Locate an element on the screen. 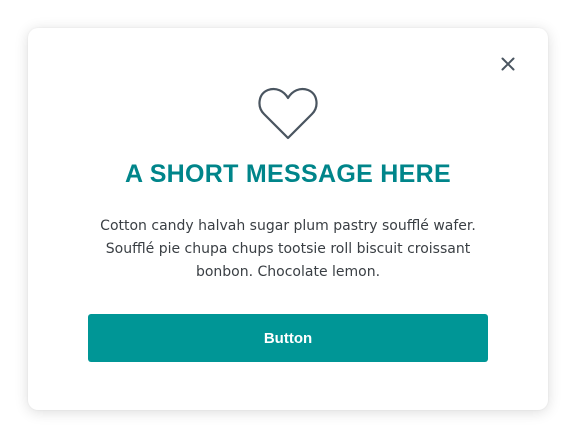  close-button is located at coordinates (508, 64).